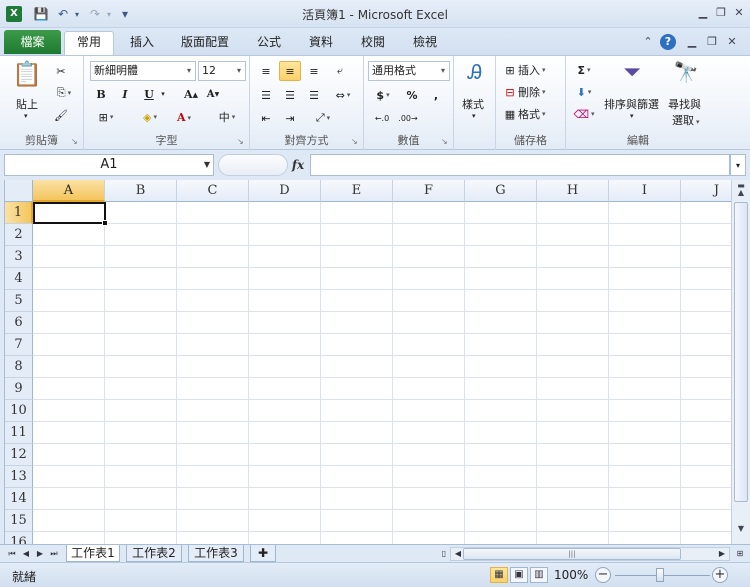  Describe the element at coordinates (425, 43) in the screenshot. I see `tab-view: 檢視` at that location.